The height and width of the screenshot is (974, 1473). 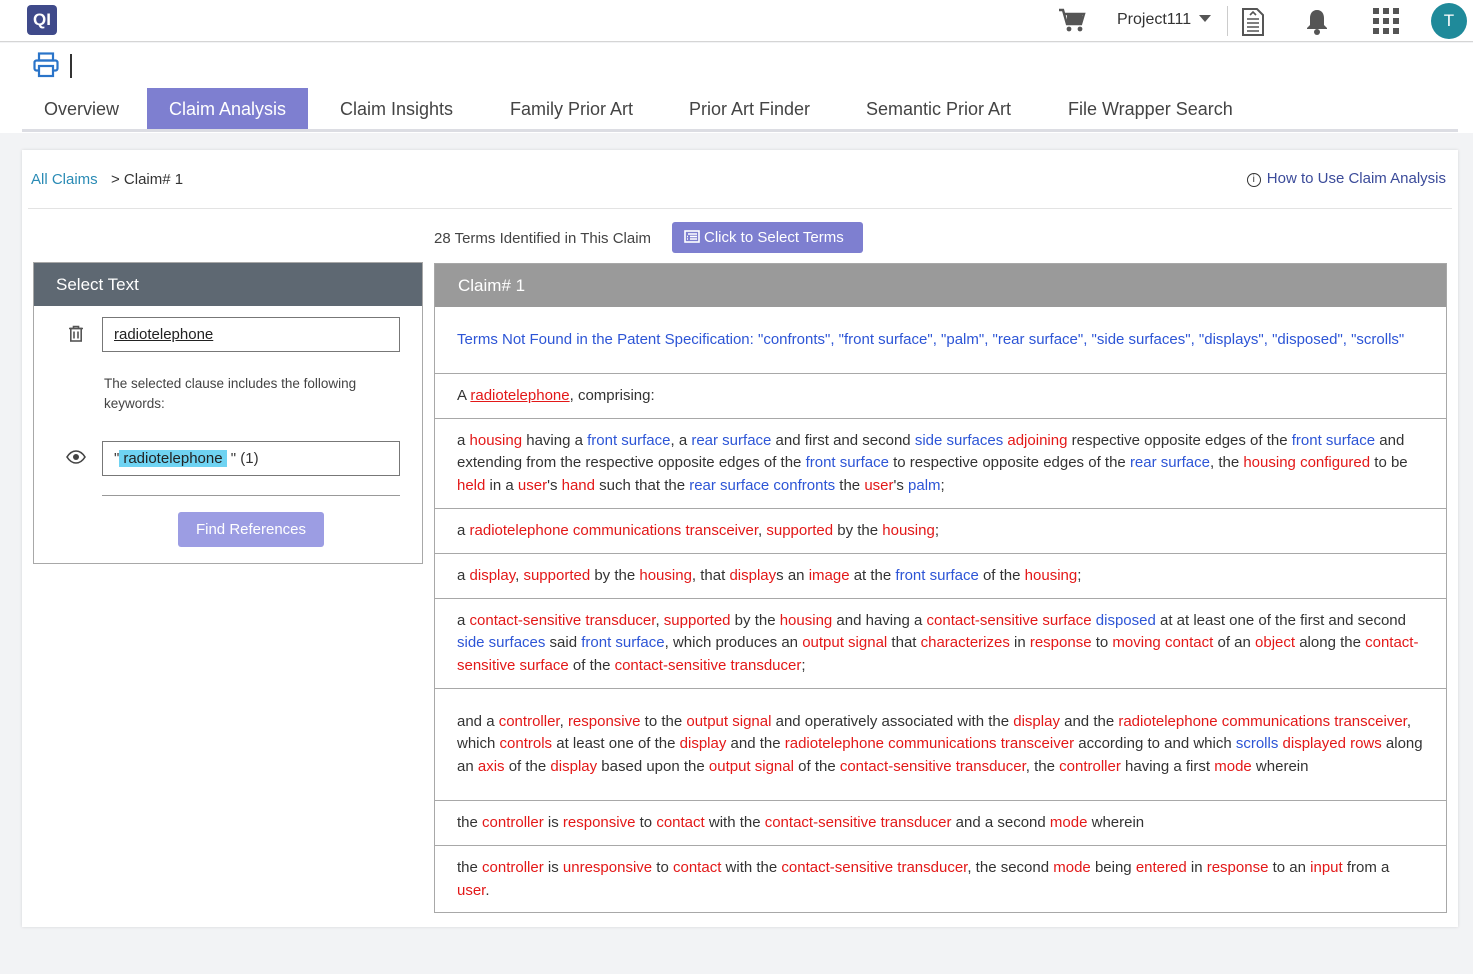 I want to click on select-terms-label: Click to Select Terms, so click(x=774, y=237).